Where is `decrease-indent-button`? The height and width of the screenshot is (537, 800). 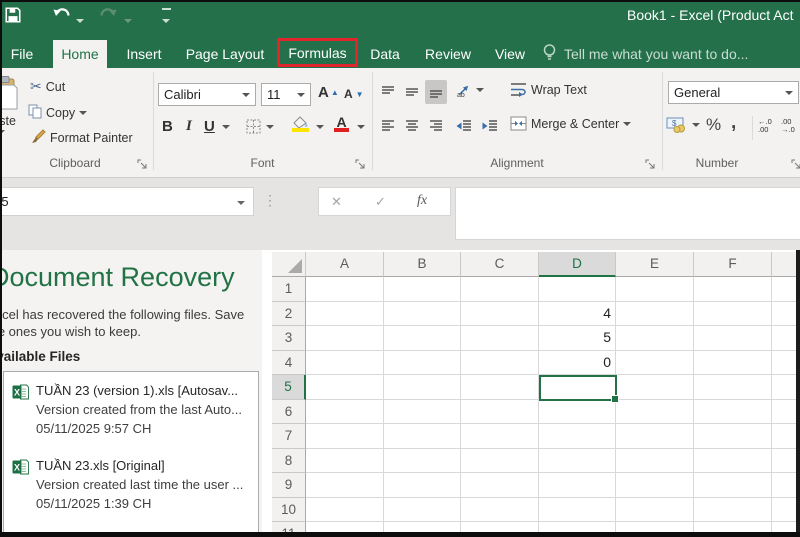 decrease-indent-button is located at coordinates (464, 126).